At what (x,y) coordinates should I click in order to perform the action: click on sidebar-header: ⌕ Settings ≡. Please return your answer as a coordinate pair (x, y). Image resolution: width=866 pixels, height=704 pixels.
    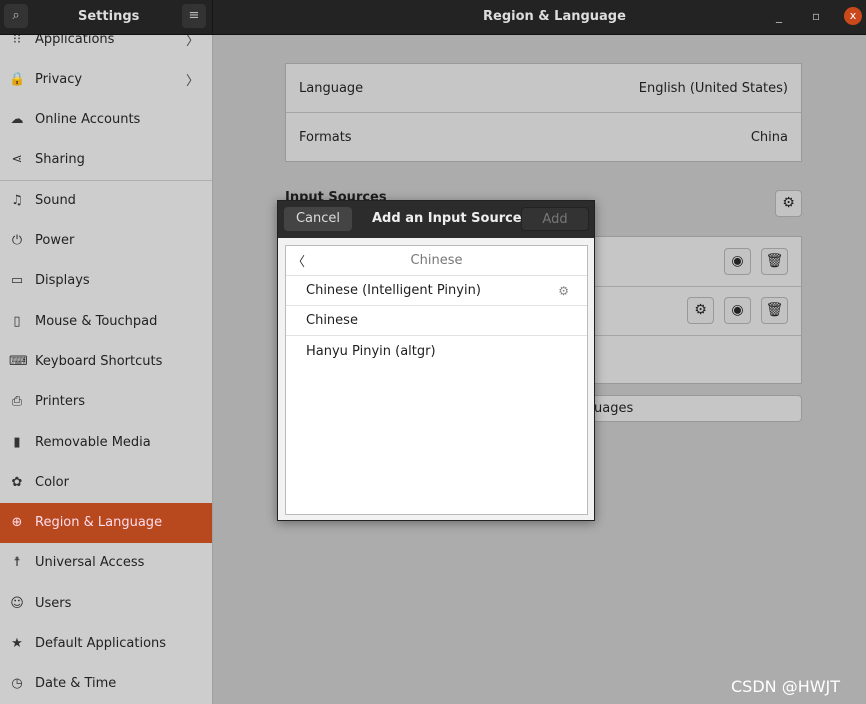
    Looking at the image, I should click on (106, 17).